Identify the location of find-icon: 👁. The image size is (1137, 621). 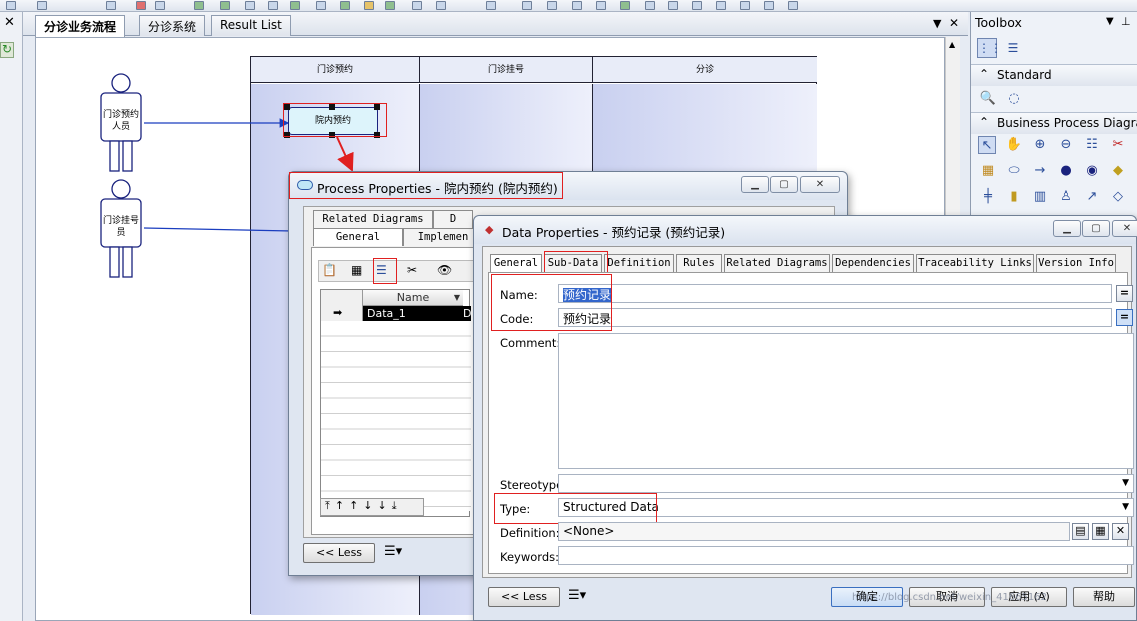
(444, 270).